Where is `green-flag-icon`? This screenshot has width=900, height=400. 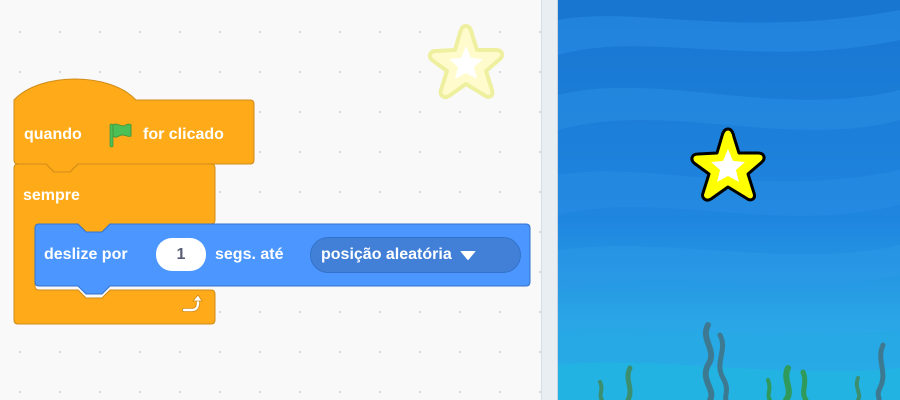
green-flag-icon is located at coordinates (120, 135).